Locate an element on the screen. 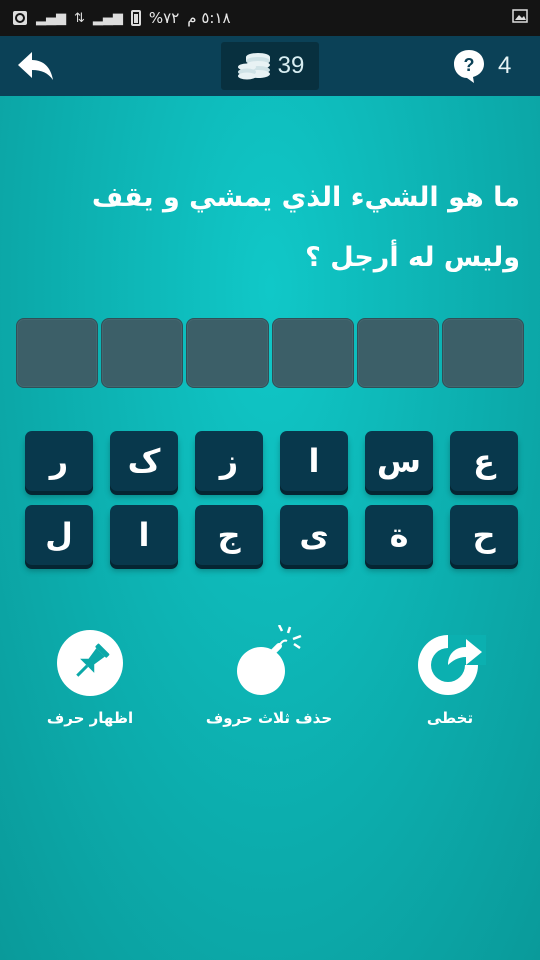 The image size is (540, 960). coins-icon is located at coordinates (253, 66).